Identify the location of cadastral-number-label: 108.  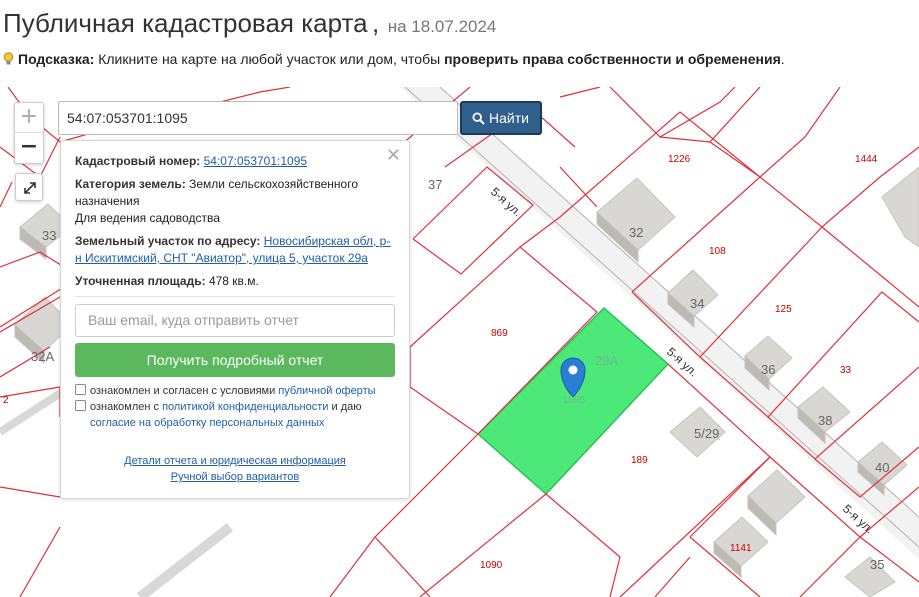
(717, 251).